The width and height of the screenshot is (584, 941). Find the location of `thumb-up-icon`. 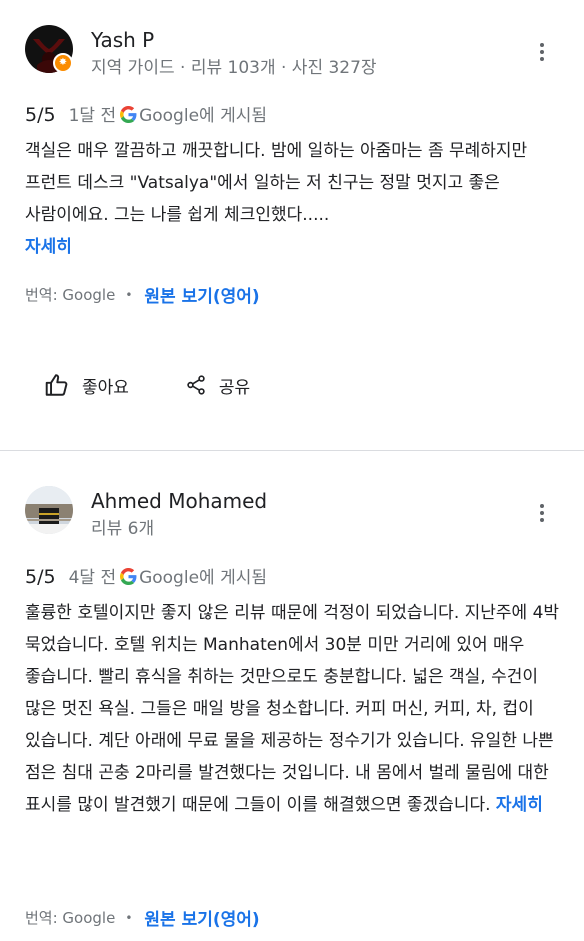

thumb-up-icon is located at coordinates (56, 385).